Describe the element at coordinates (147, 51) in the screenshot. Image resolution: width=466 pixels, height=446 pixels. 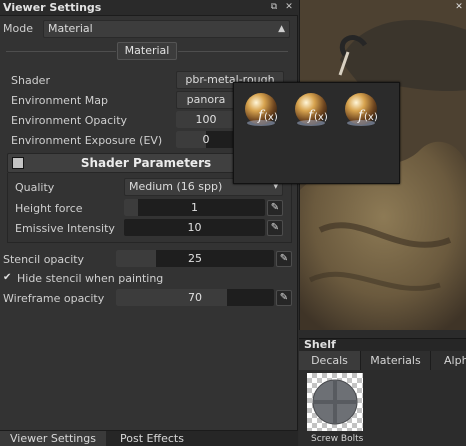
I see `material-section-button: Material` at that location.